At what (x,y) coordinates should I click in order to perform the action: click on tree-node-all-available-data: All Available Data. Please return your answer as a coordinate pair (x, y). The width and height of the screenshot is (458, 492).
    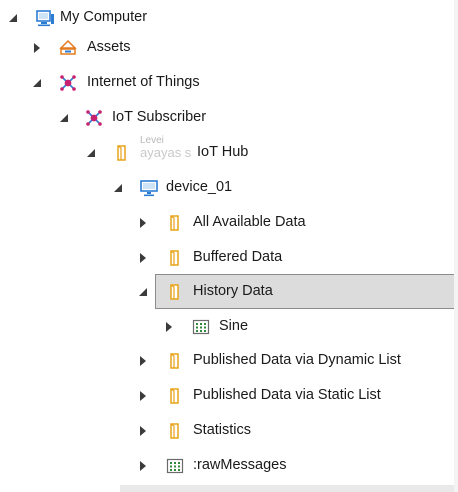
    Looking at the image, I should click on (229, 222).